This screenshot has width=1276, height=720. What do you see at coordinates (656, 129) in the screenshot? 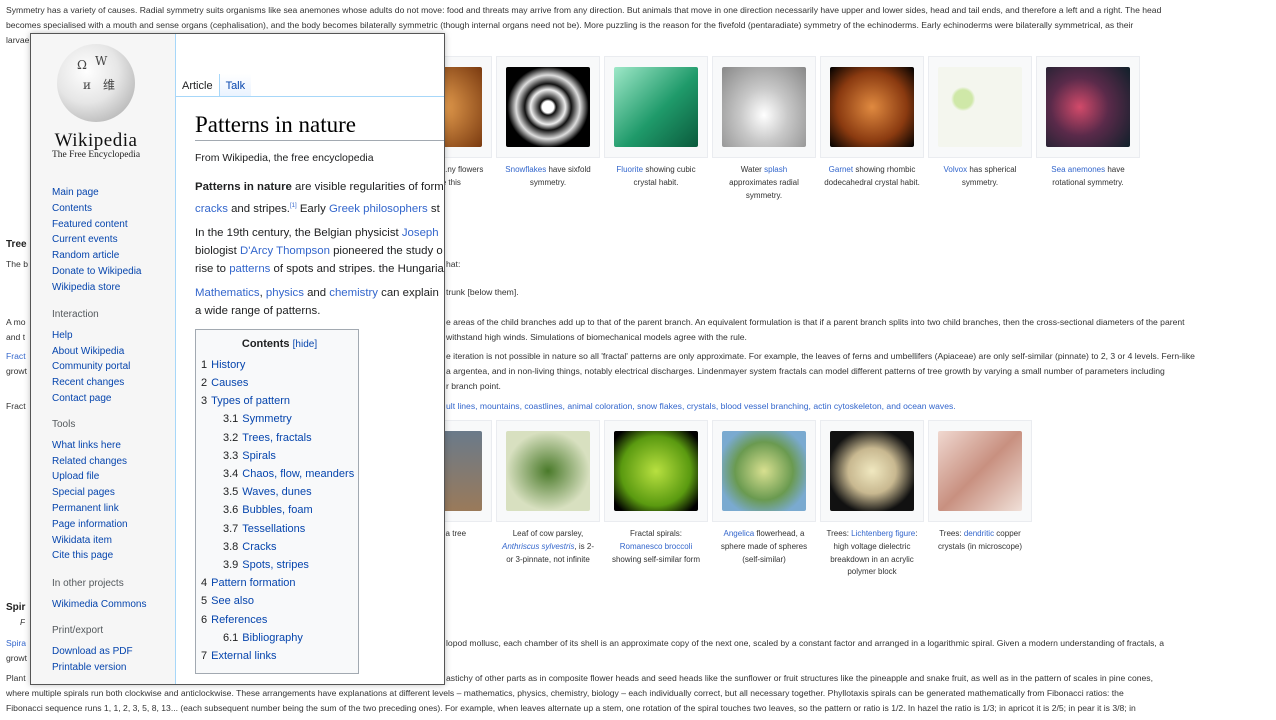
I see `gallery-item: Fluorite showing cubic crystal habit.` at bounding box center [656, 129].